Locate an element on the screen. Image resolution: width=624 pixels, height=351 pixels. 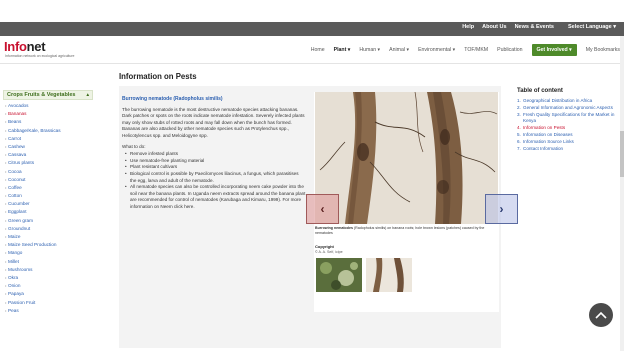
sidebar-item: • Mango is located at coordinates (50, 253).